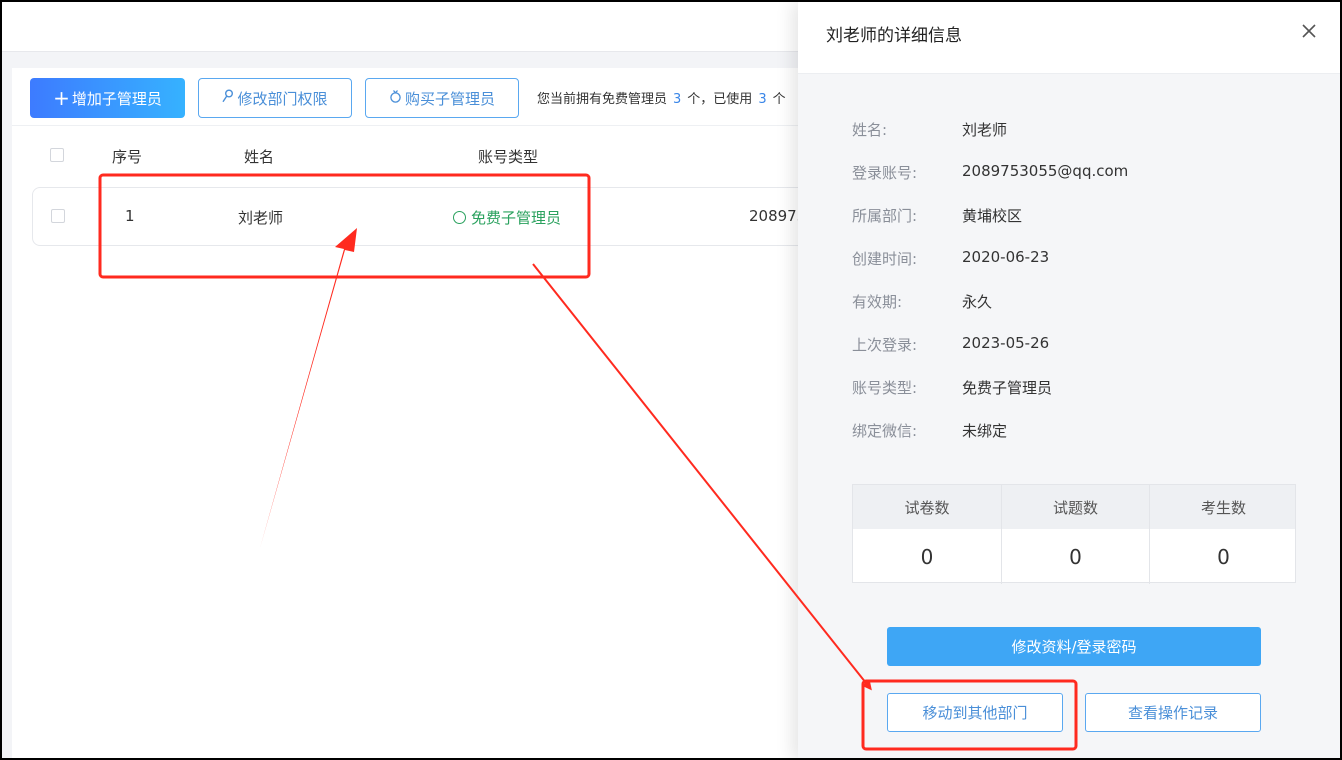  Describe the element at coordinates (228, 98) in the screenshot. I see `key-icon` at that location.